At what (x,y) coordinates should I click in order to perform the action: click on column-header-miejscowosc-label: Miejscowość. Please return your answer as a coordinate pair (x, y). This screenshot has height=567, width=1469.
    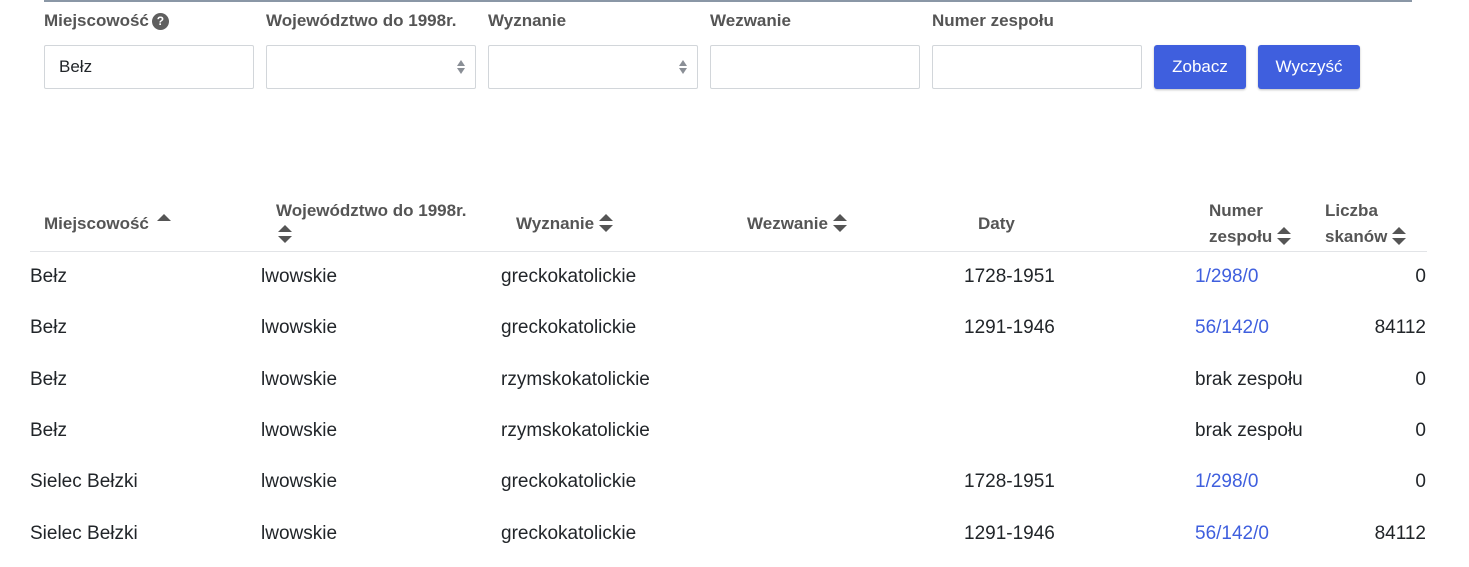
    Looking at the image, I should click on (96, 223).